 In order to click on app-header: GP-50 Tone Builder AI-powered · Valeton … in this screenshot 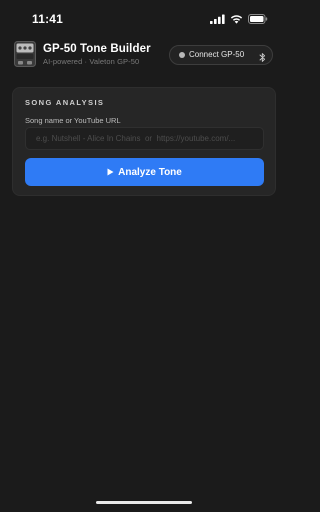, I will do `click(144, 57)`.